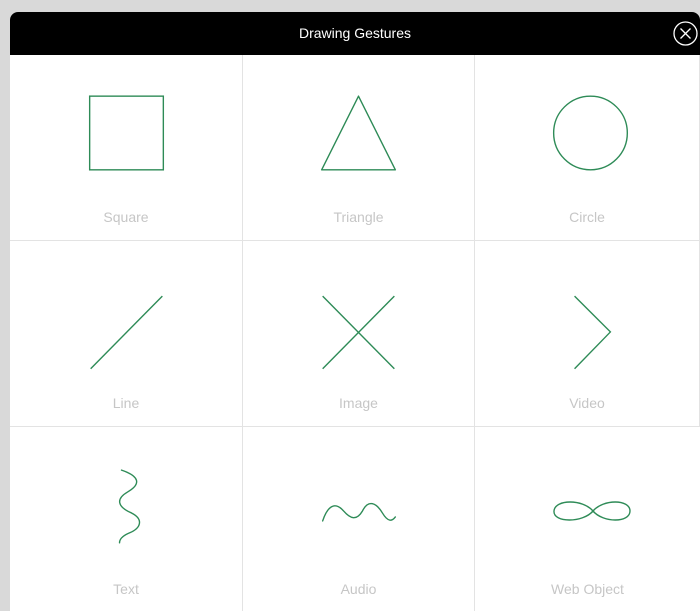 Image resolution: width=700 pixels, height=611 pixels. I want to click on gesture-label: Video, so click(587, 403).